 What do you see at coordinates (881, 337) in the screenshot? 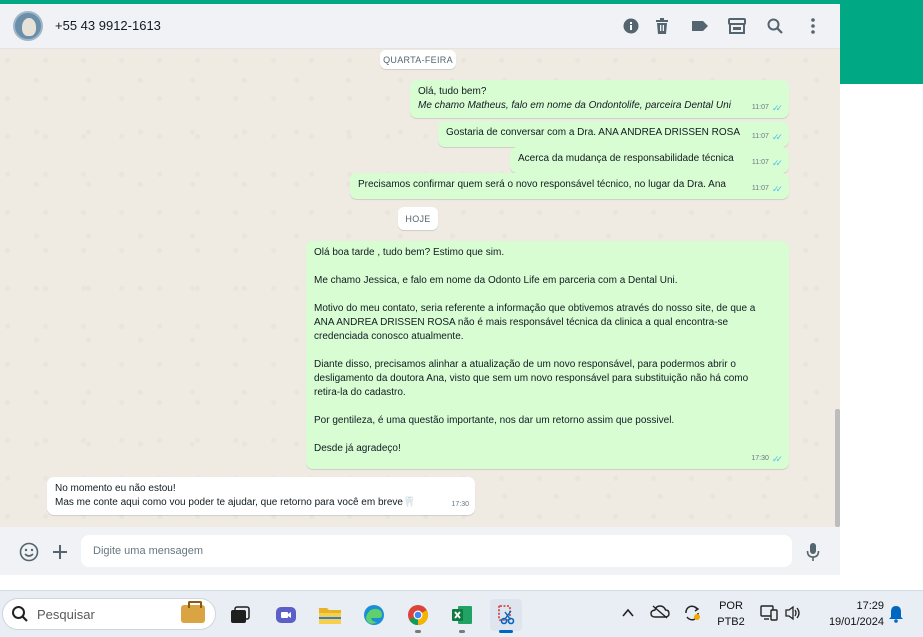
I see `background-white-panel` at bounding box center [881, 337].